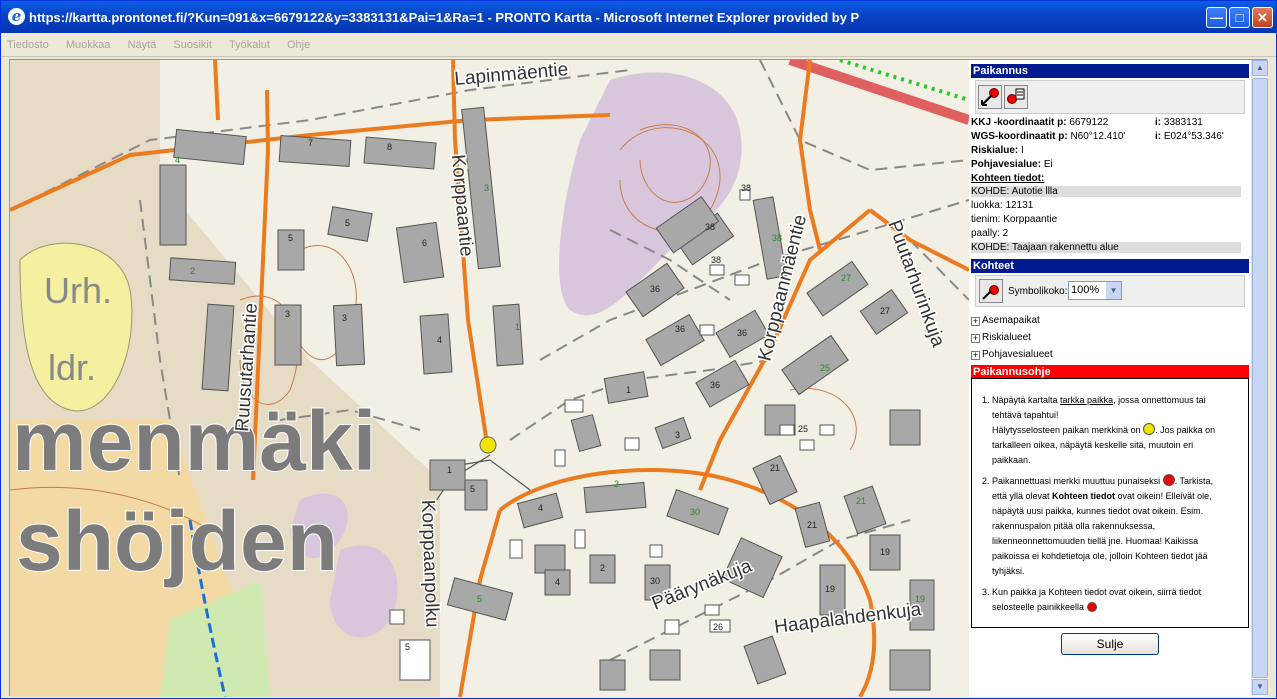 Image resolution: width=1277 pixels, height=699 pixels. Describe the element at coordinates (143, 42) in the screenshot. I see `menu-view: Näytä` at that location.